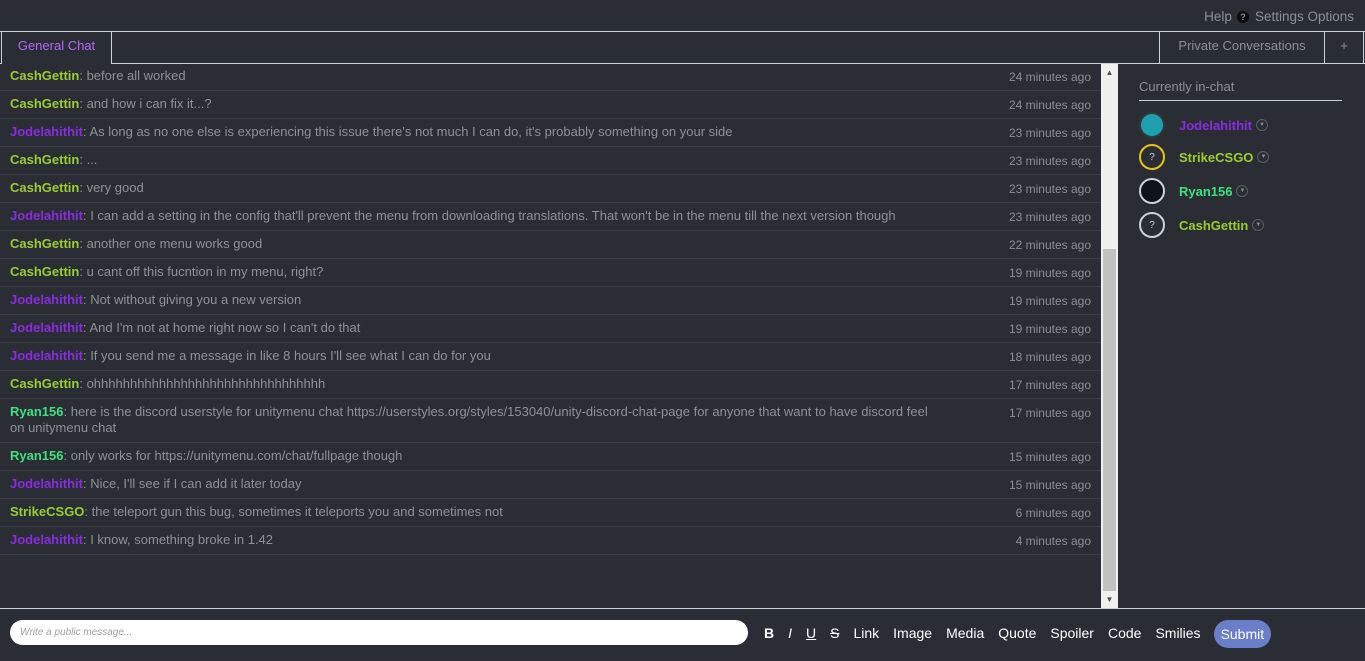  Describe the element at coordinates (1215, 125) in the screenshot. I see `online-user-name: Jodelahithit` at that location.